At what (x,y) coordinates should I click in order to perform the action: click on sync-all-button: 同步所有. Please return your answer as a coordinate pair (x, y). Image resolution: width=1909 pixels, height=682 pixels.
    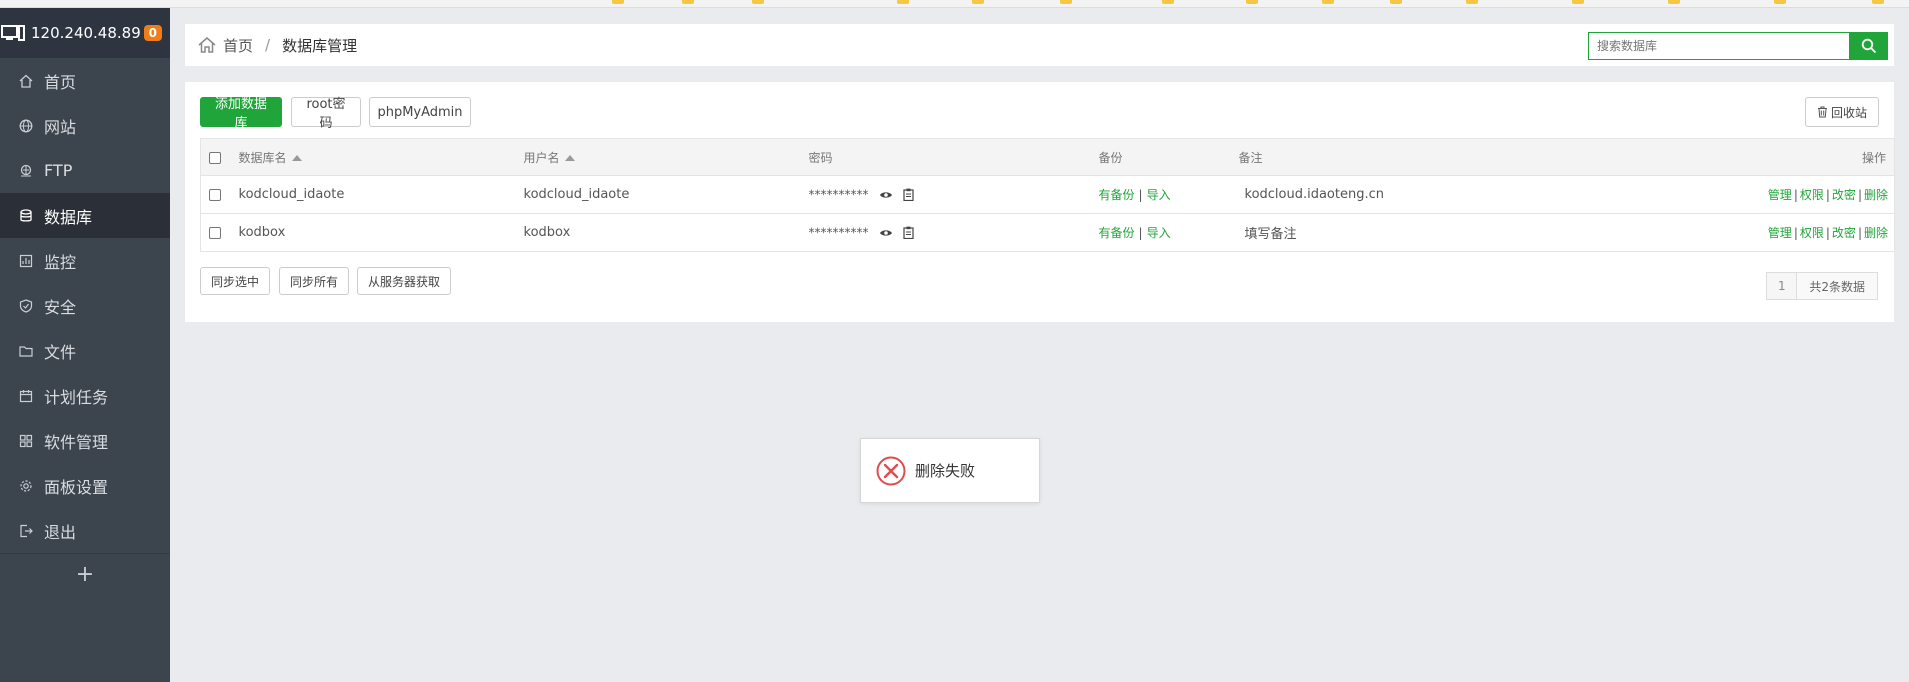
    Looking at the image, I should click on (314, 281).